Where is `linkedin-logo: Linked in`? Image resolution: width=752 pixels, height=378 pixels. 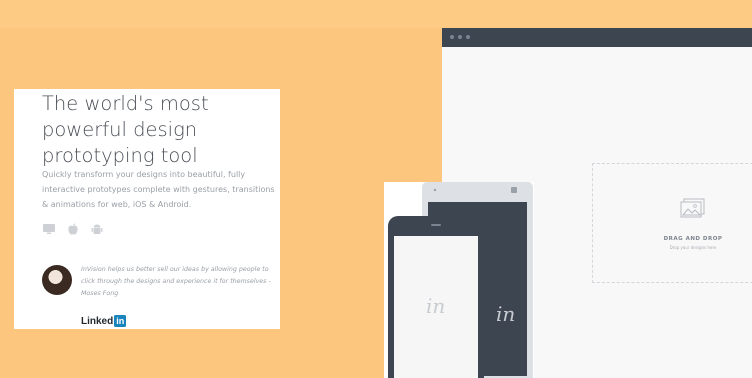 linkedin-logo: Linked in is located at coordinates (104, 321).